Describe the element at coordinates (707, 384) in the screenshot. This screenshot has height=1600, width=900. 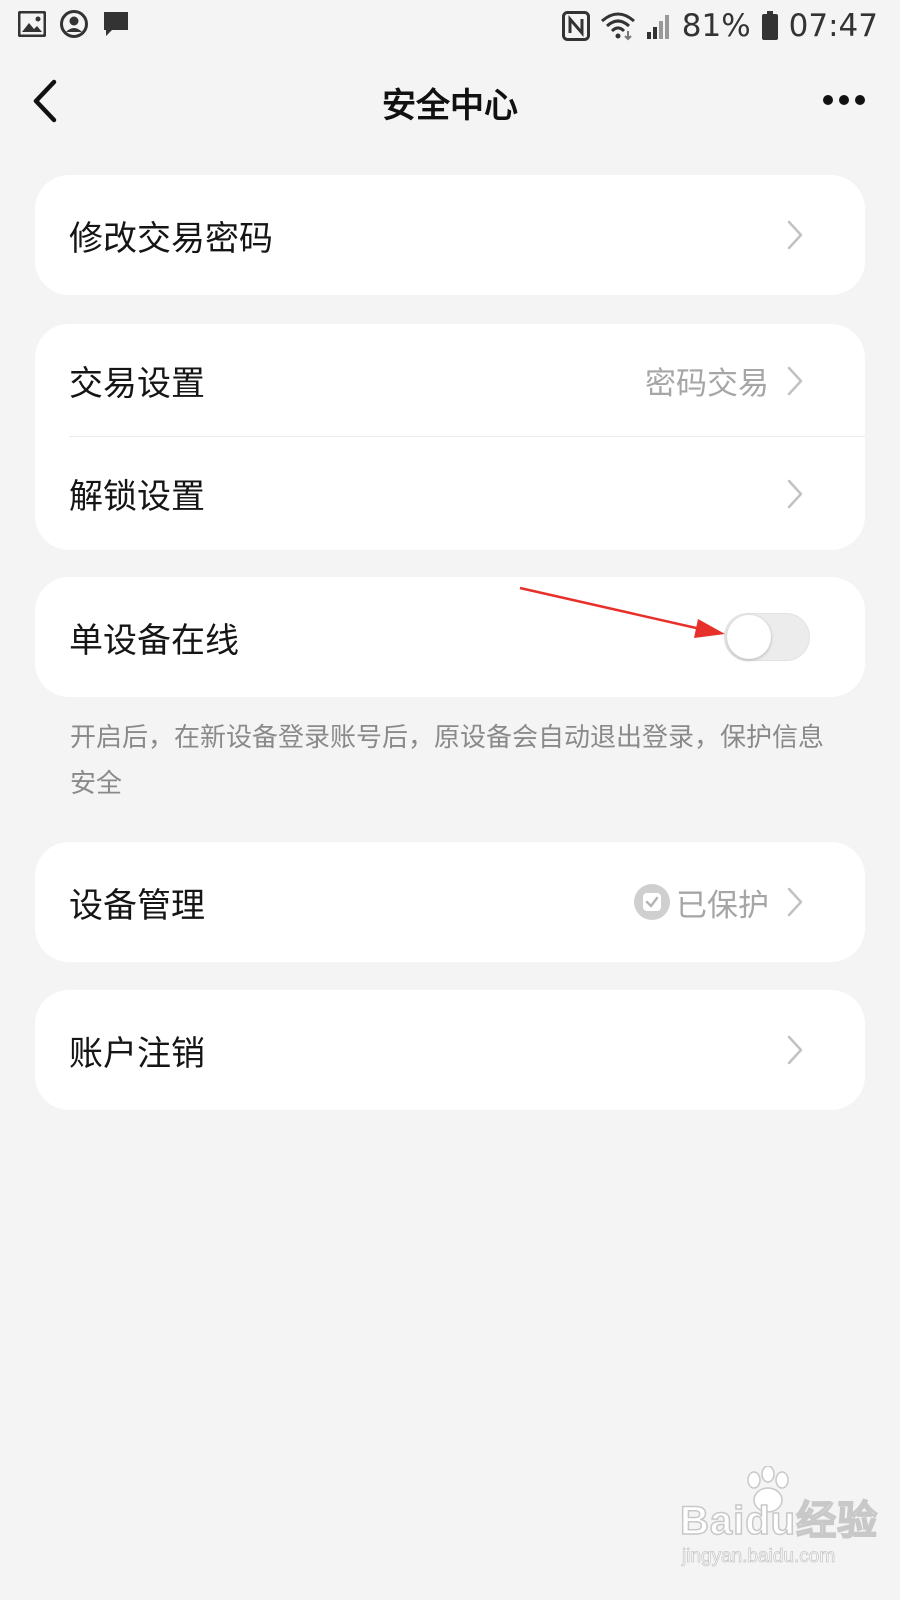
I see `trade-settings-value: 密码交易` at that location.